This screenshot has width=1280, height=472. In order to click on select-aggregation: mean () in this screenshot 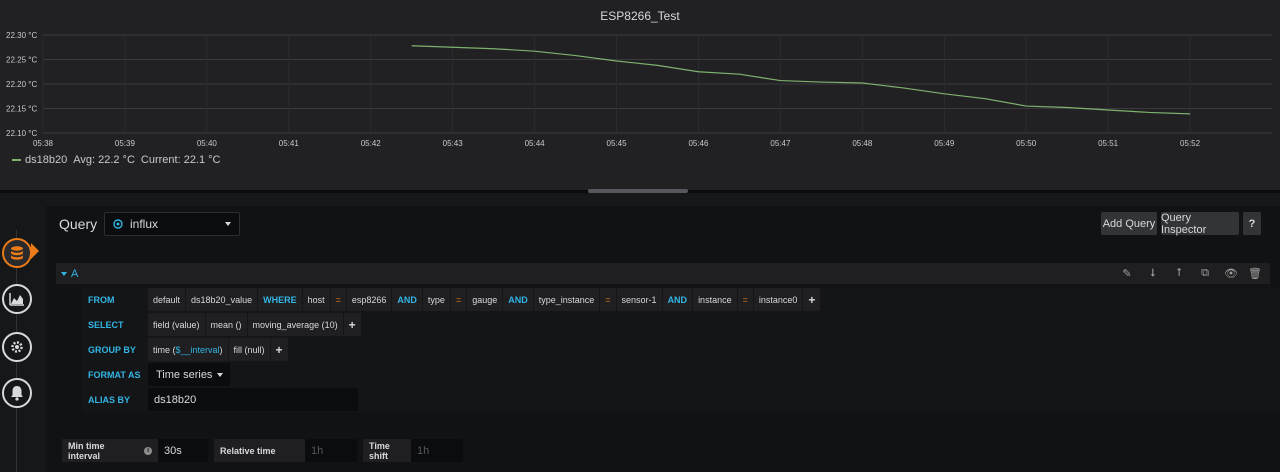, I will do `click(226, 324)`.